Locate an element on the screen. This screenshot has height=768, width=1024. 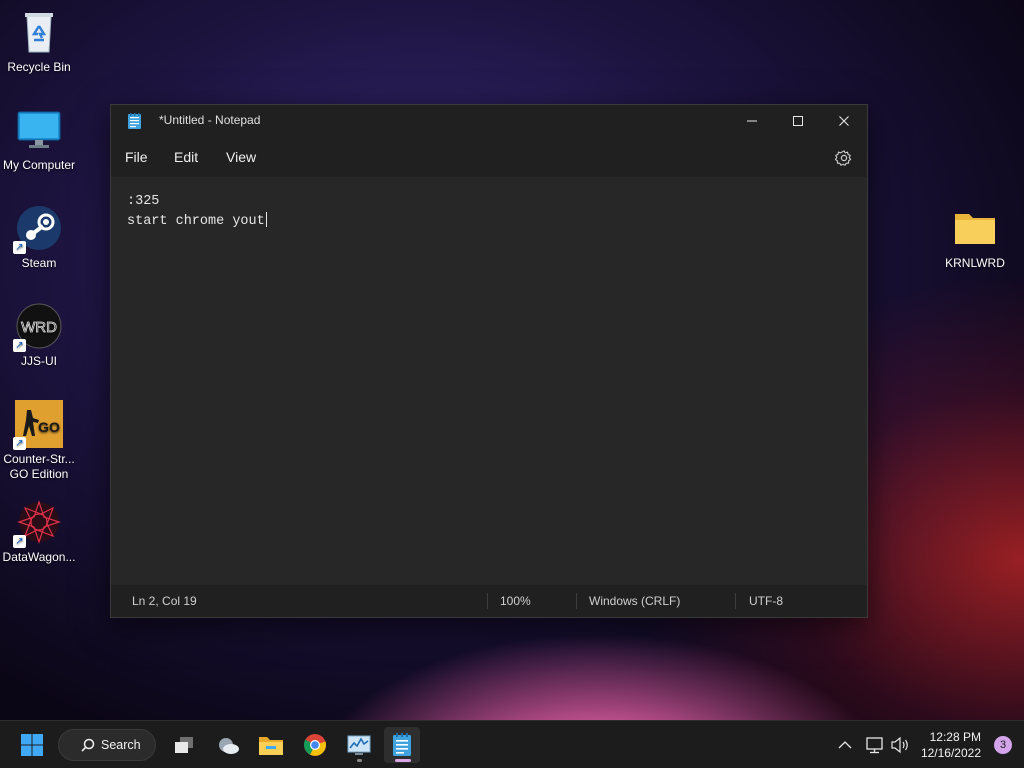
steam-icon: ↗ is located at coordinates (38, 229).